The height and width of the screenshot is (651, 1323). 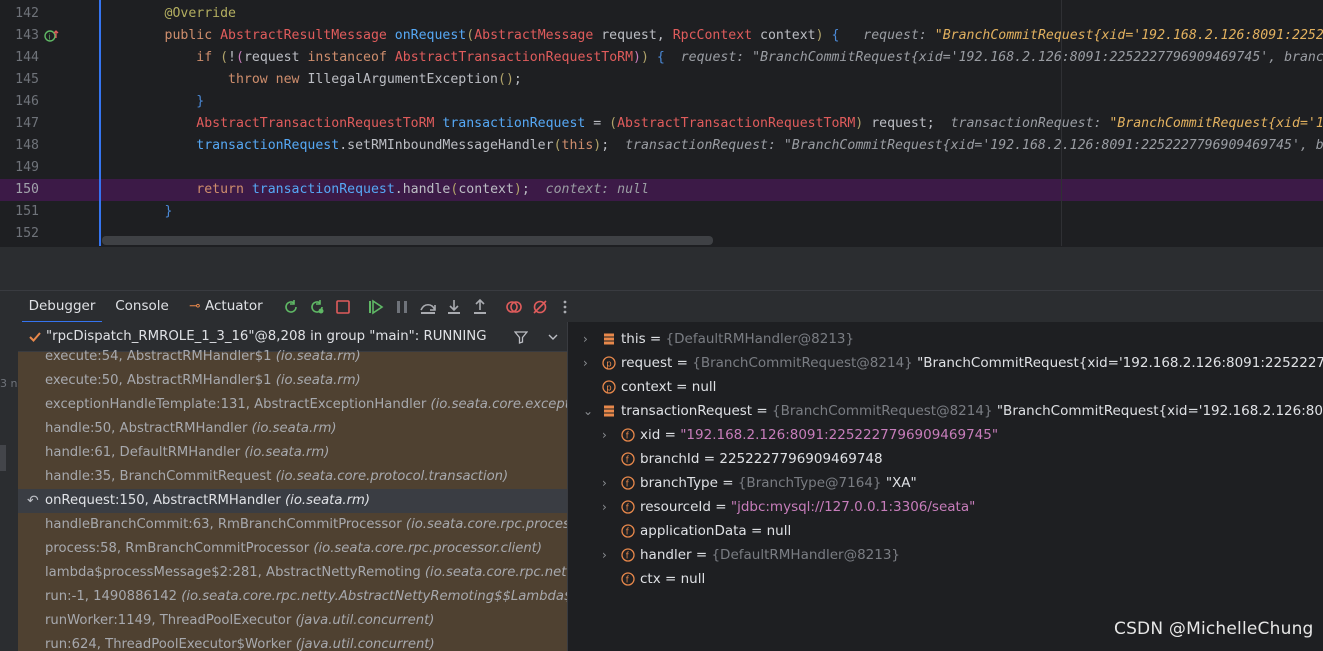 What do you see at coordinates (661, 212) in the screenshot?
I see `code-line: 151 }` at bounding box center [661, 212].